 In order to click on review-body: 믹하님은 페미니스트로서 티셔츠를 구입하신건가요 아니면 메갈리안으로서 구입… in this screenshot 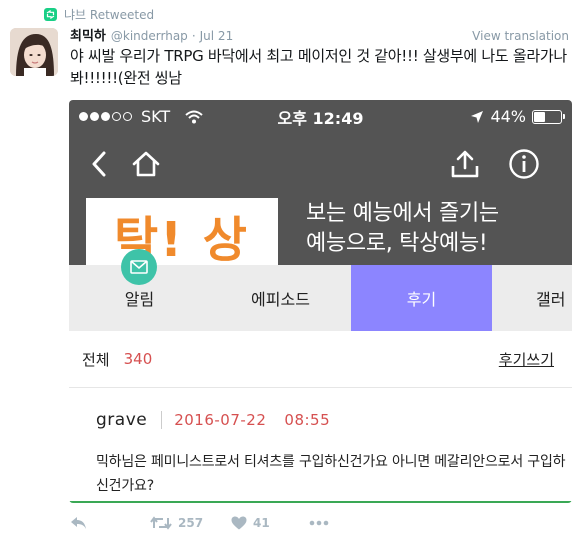, I will do `click(331, 474)`.